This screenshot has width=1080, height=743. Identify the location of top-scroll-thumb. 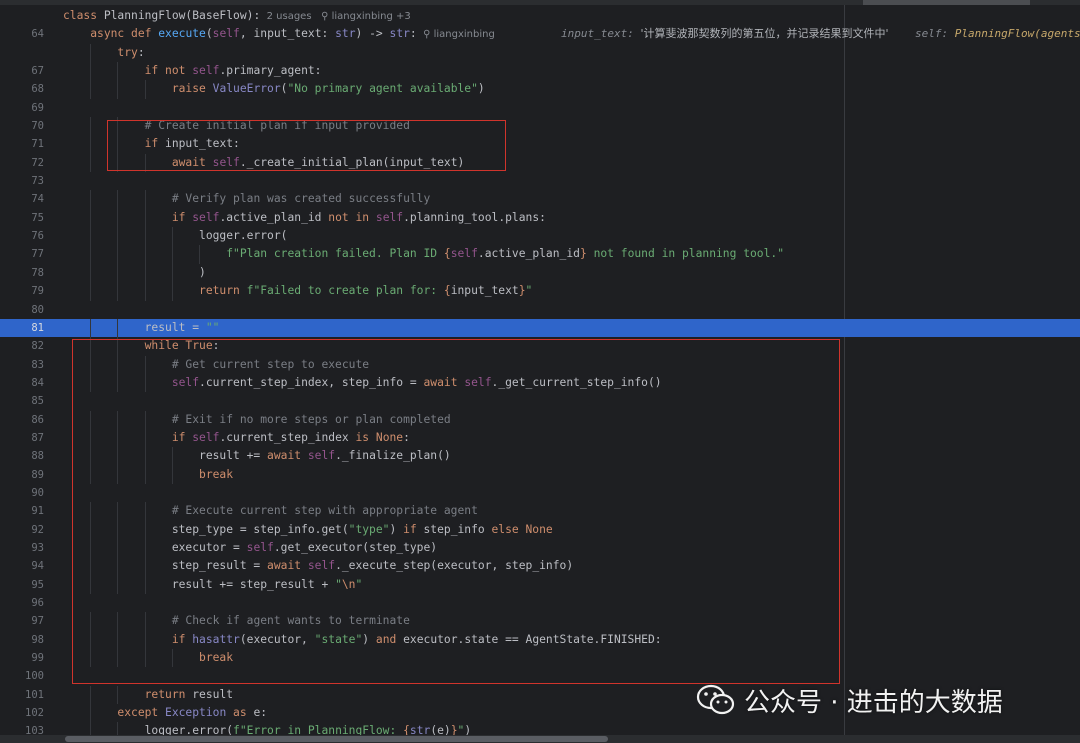
(946, 2).